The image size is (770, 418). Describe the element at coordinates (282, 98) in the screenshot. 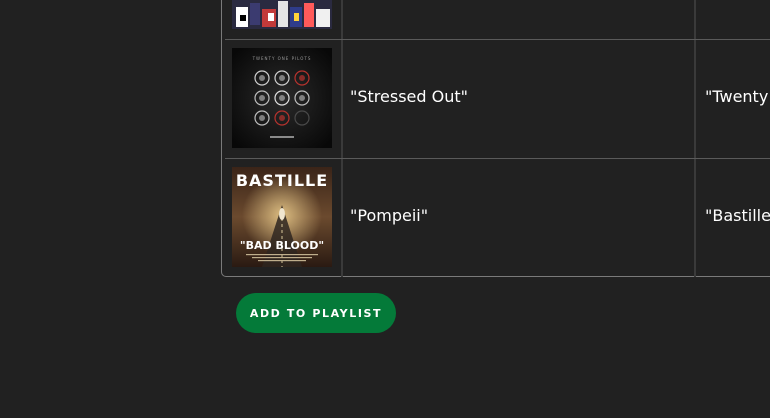

I see `blurryface-album-art-icon: TWENTY ONE PILOTS` at that location.